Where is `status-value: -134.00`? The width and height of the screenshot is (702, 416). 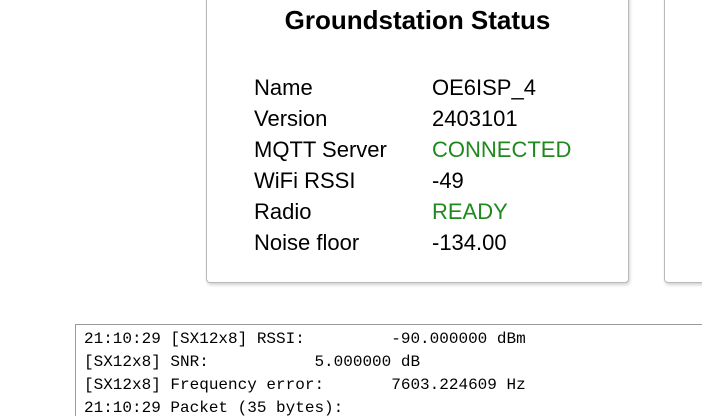
status-value: -134.00 is located at coordinates (469, 242).